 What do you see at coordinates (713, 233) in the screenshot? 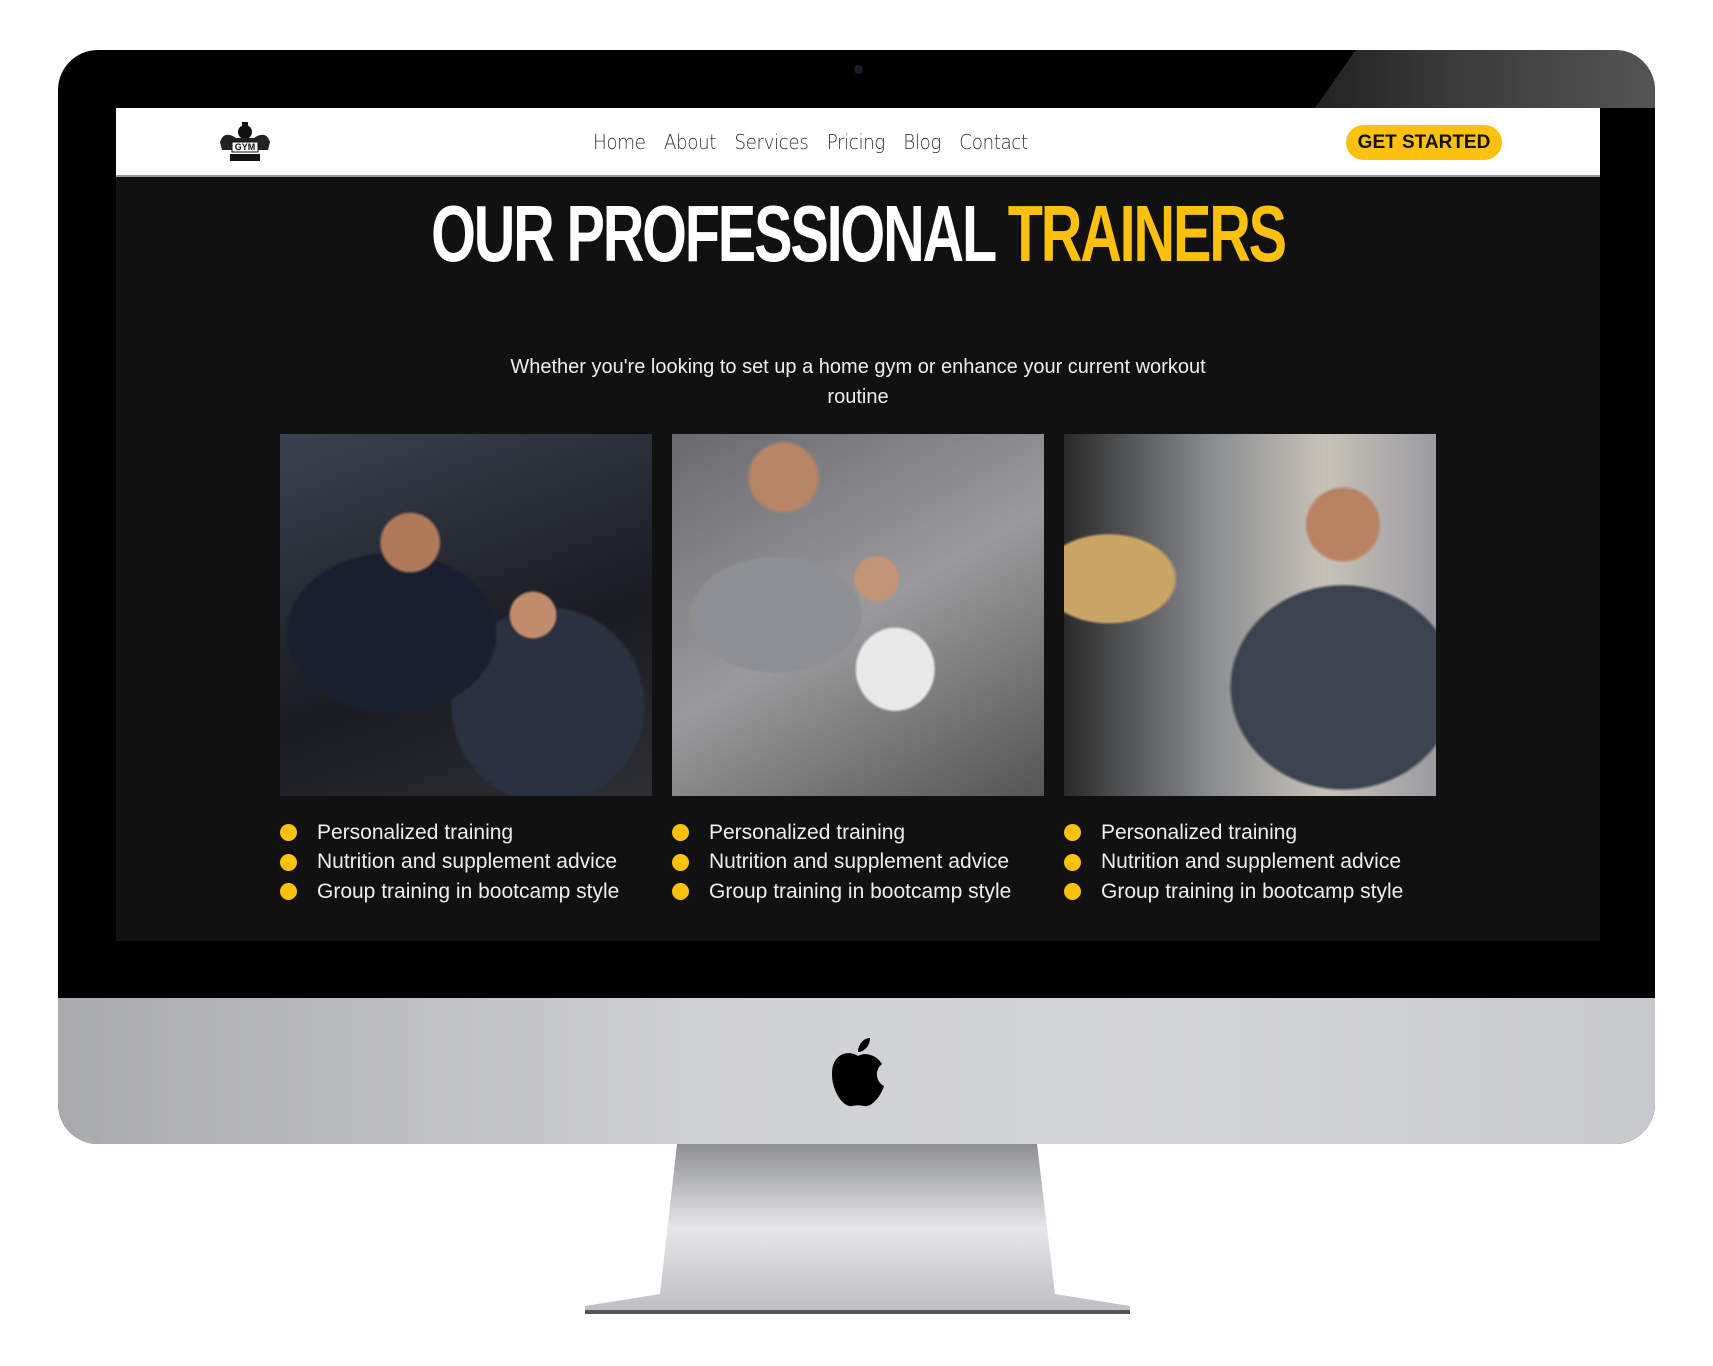
I see `title-white: OUR PROFESSIONAL` at bounding box center [713, 233].